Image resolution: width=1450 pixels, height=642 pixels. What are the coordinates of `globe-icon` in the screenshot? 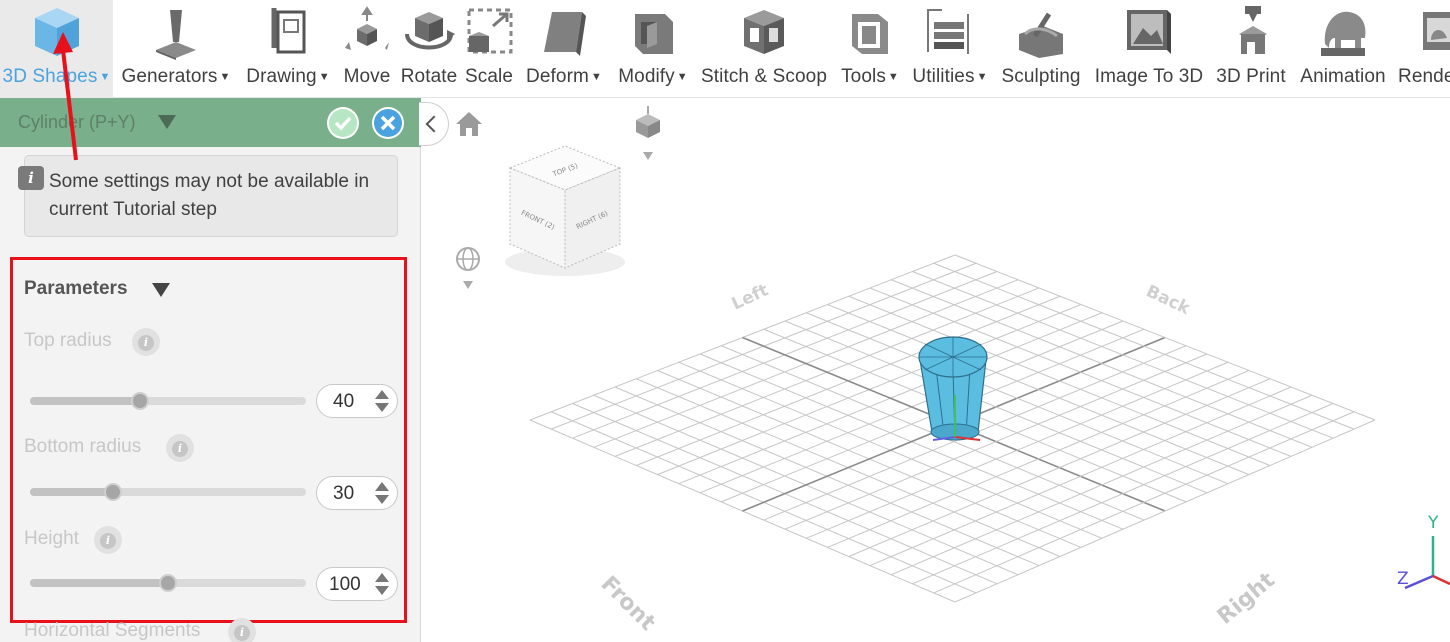 It's located at (468, 268).